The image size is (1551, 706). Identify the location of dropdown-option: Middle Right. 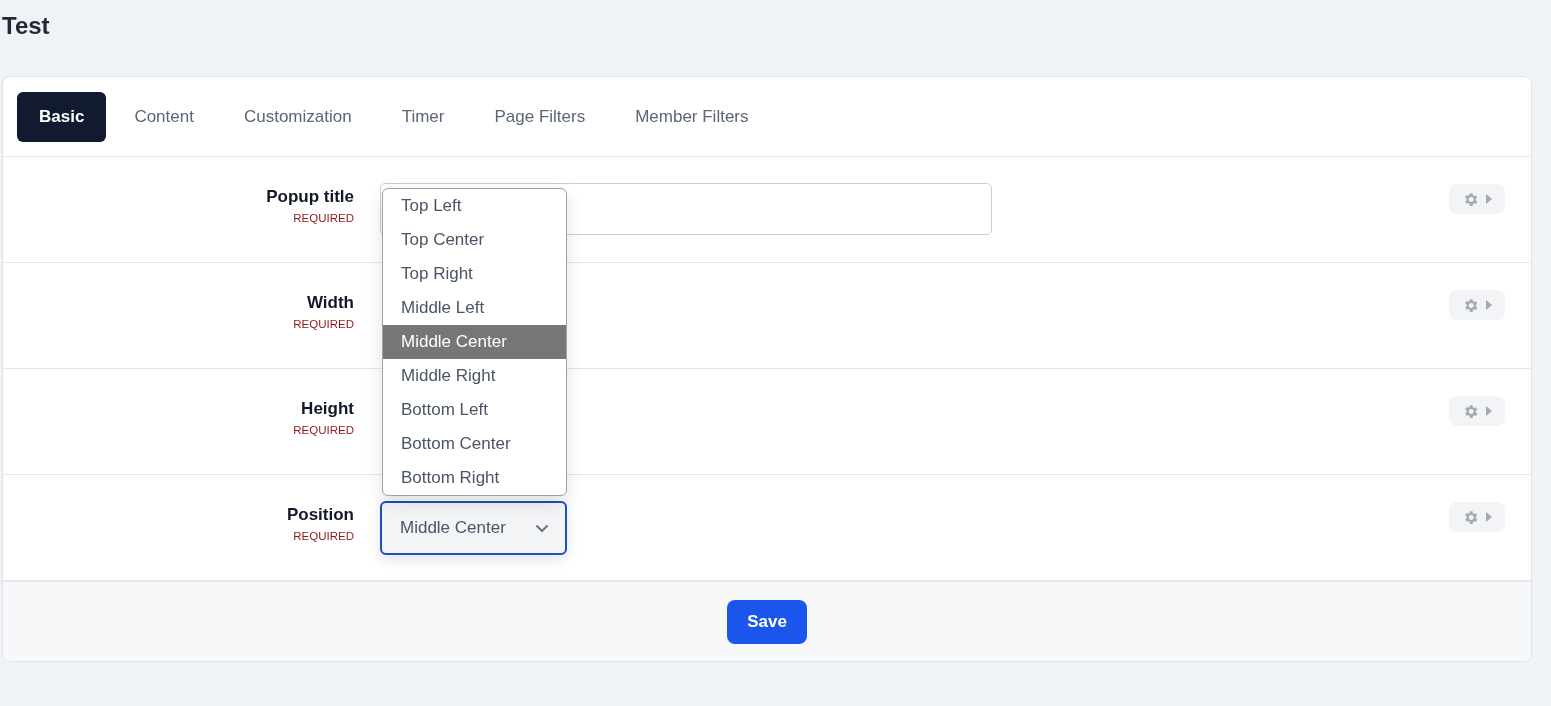
(474, 376).